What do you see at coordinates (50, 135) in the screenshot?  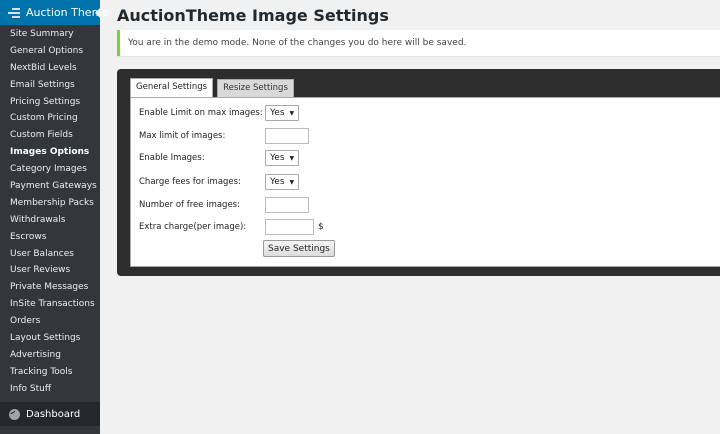 I see `sidebar-item-custom-fields: Custom Fields` at bounding box center [50, 135].